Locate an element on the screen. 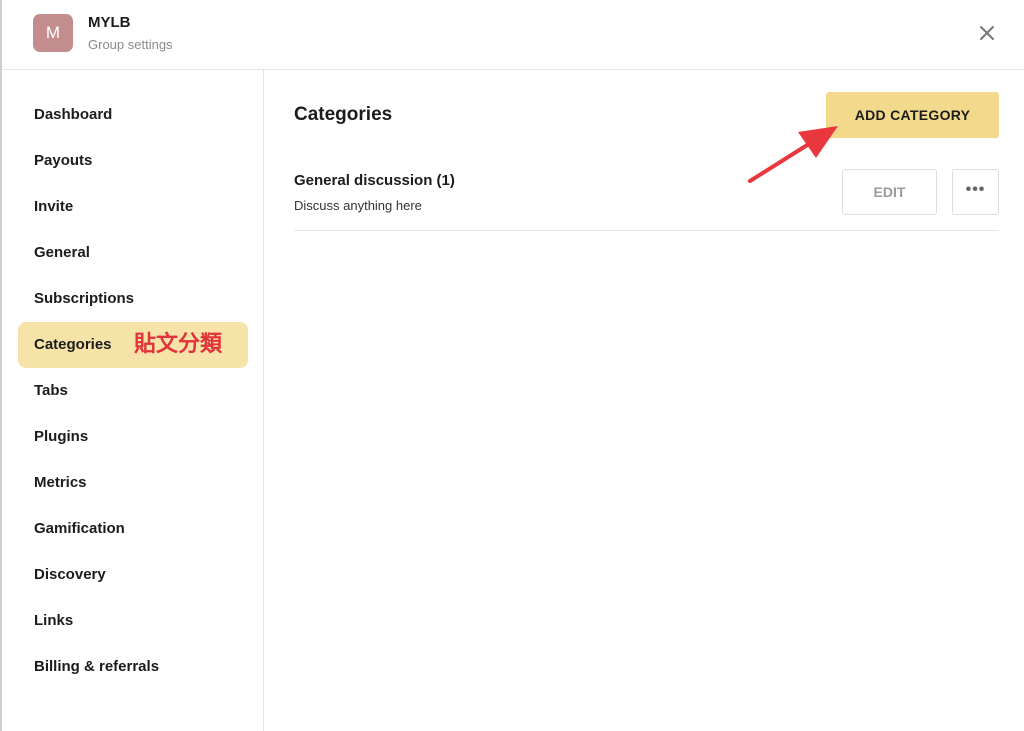 This screenshot has height=731, width=1024. sidebar-item-label: Metrics is located at coordinates (60, 482).